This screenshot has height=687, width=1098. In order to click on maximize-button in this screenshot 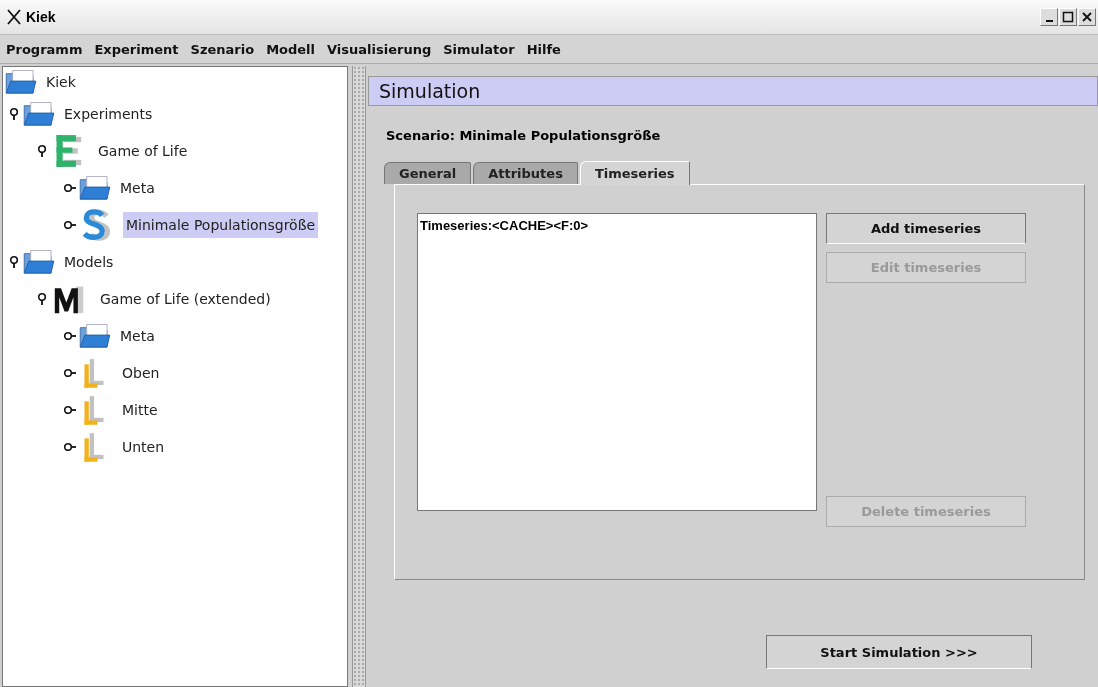, I will do `click(1068, 17)`.